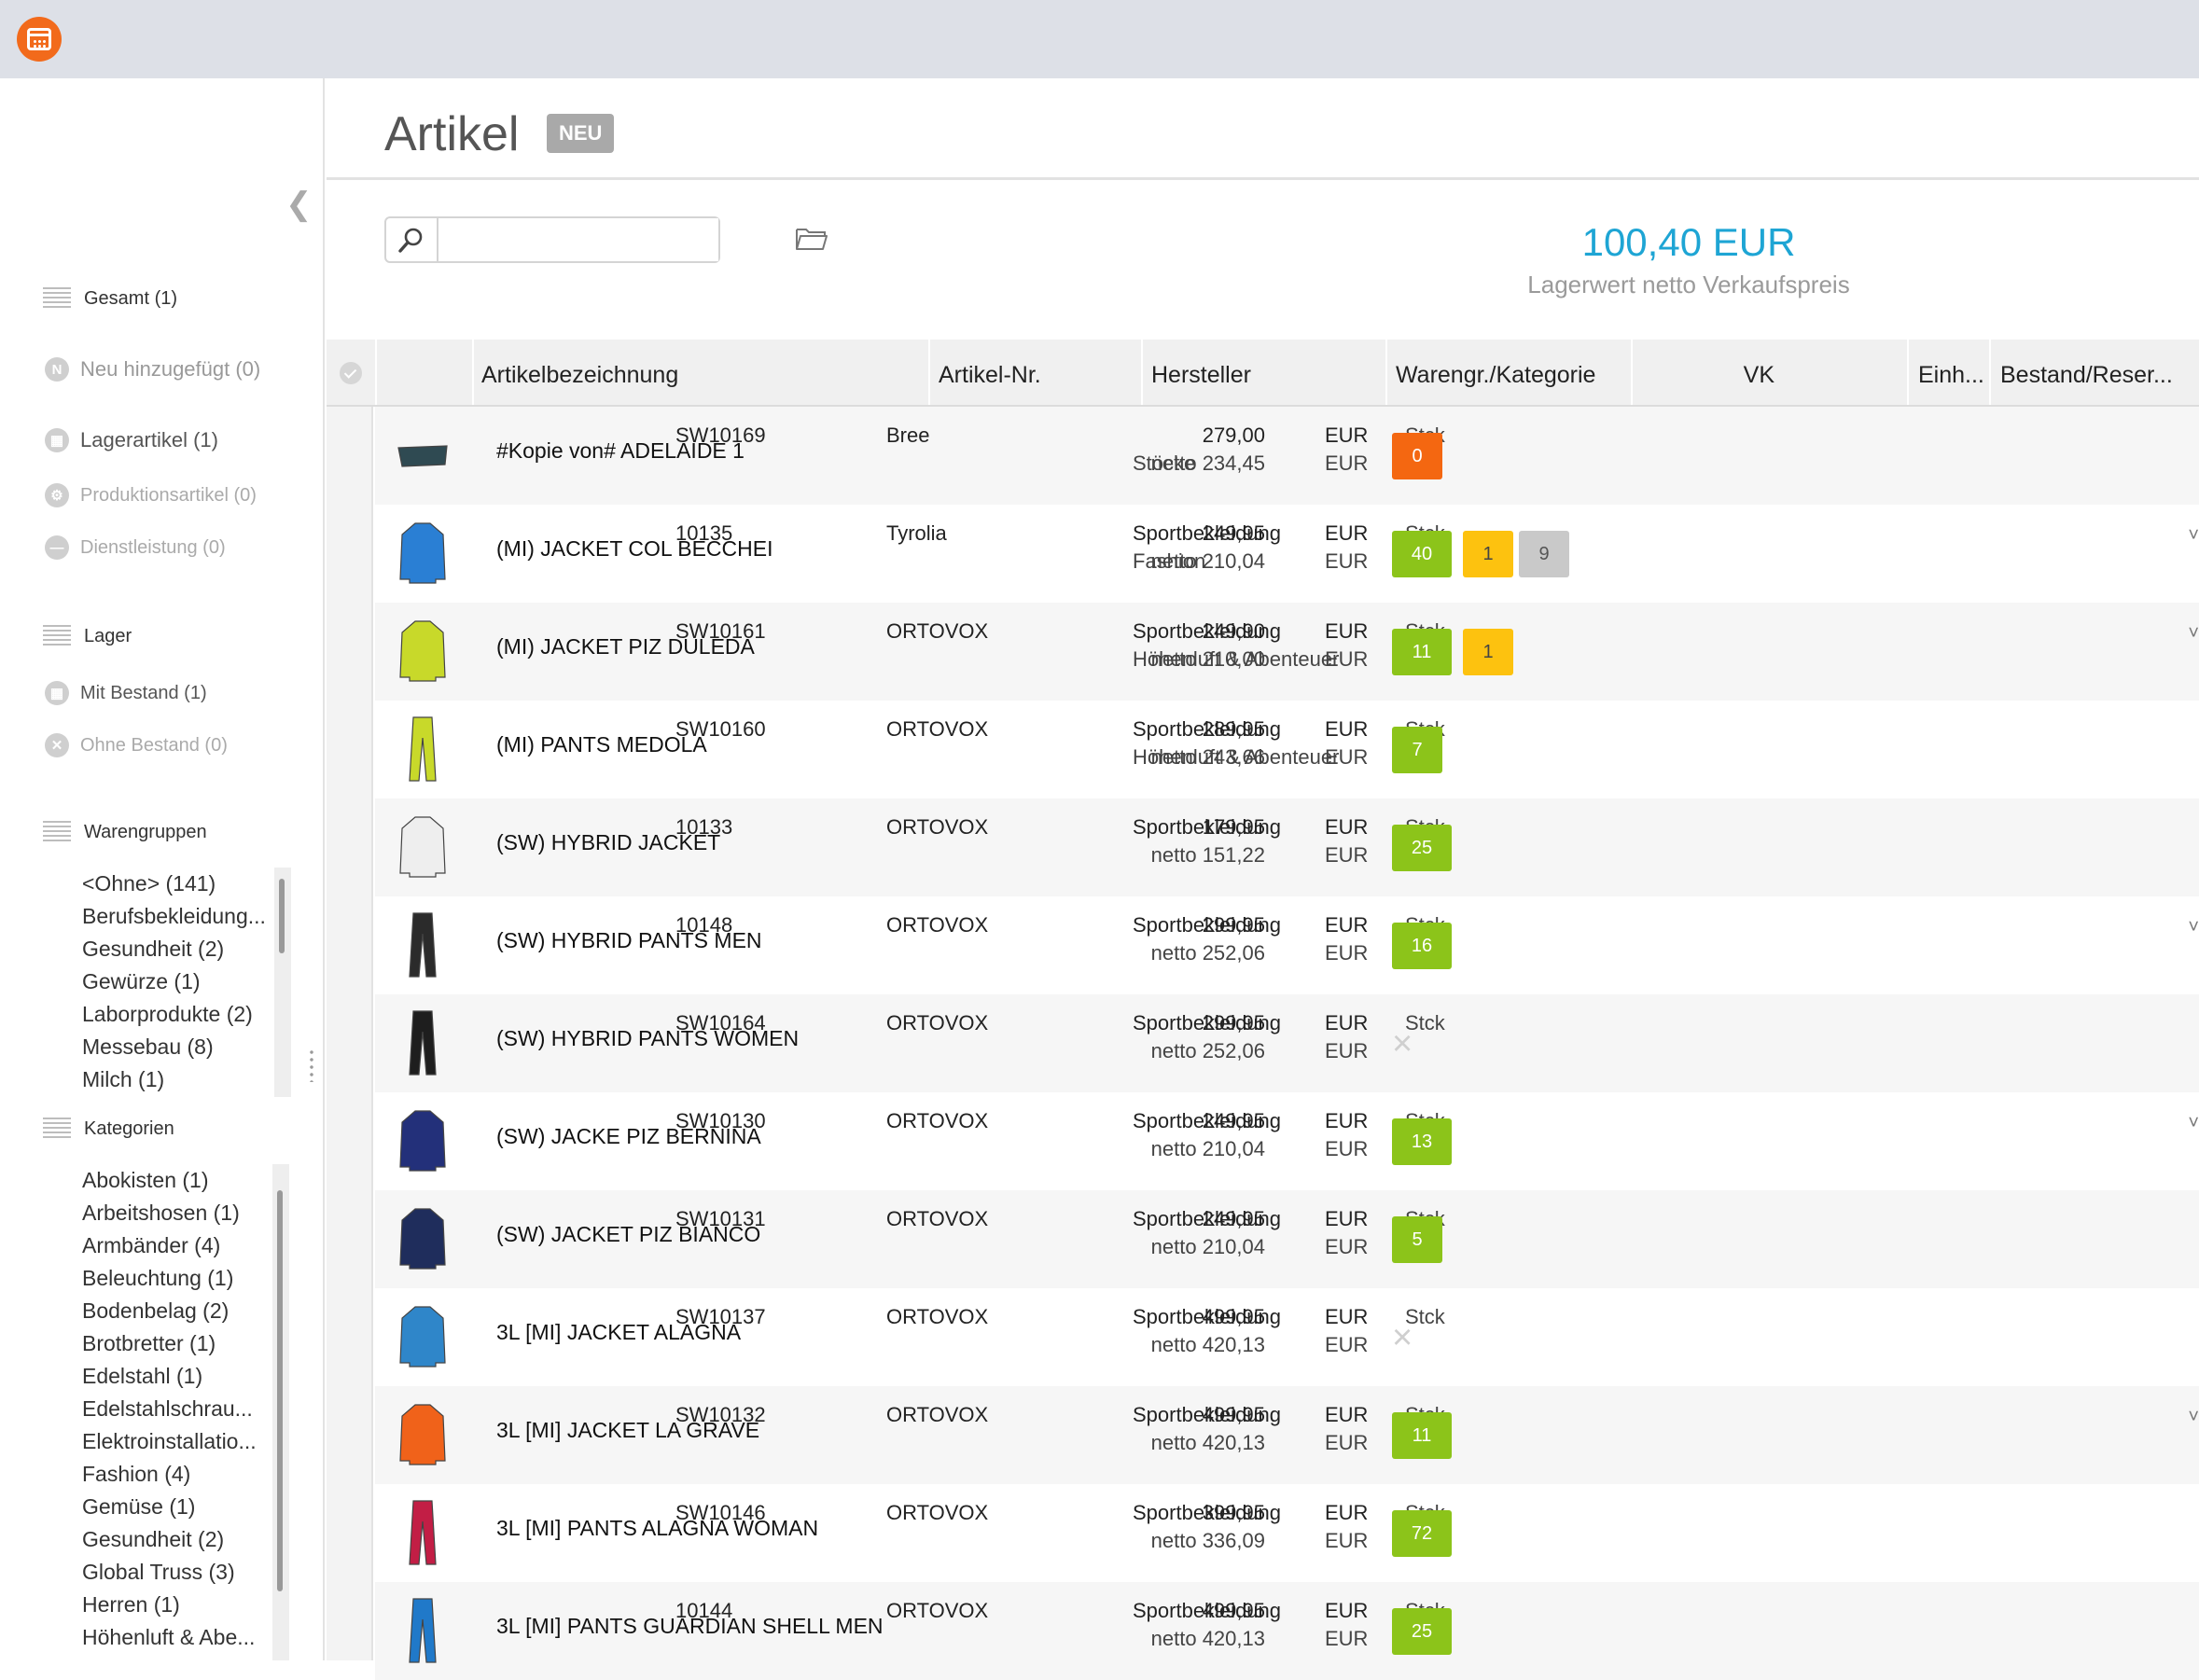  What do you see at coordinates (581, 133) in the screenshot?
I see `new-badge: NEU` at bounding box center [581, 133].